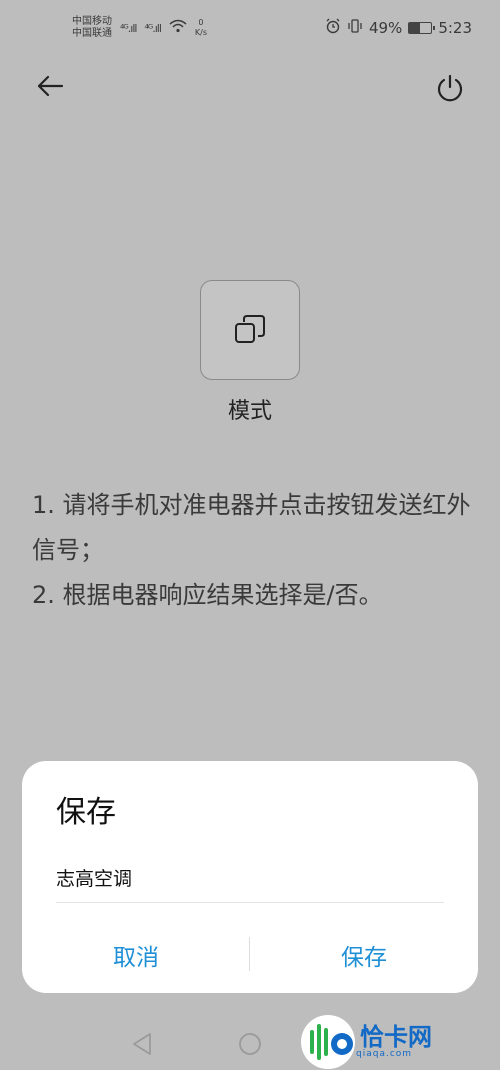 This screenshot has height=1070, width=500. I want to click on carrier-2: 中国联通, so click(92, 33).